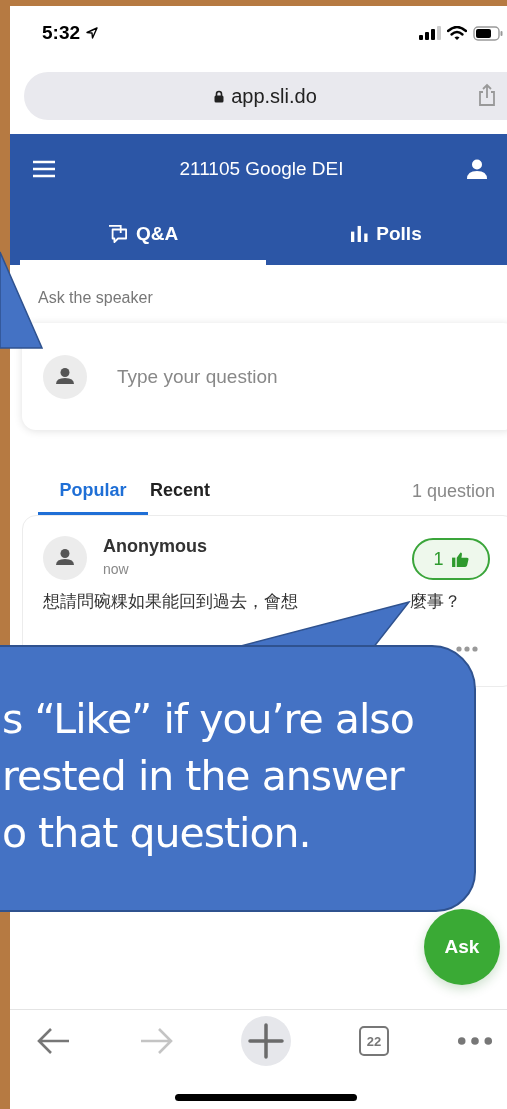 The width and height of the screenshot is (507, 1109). What do you see at coordinates (460, 559) in the screenshot?
I see `thumbs-up-icon` at bounding box center [460, 559].